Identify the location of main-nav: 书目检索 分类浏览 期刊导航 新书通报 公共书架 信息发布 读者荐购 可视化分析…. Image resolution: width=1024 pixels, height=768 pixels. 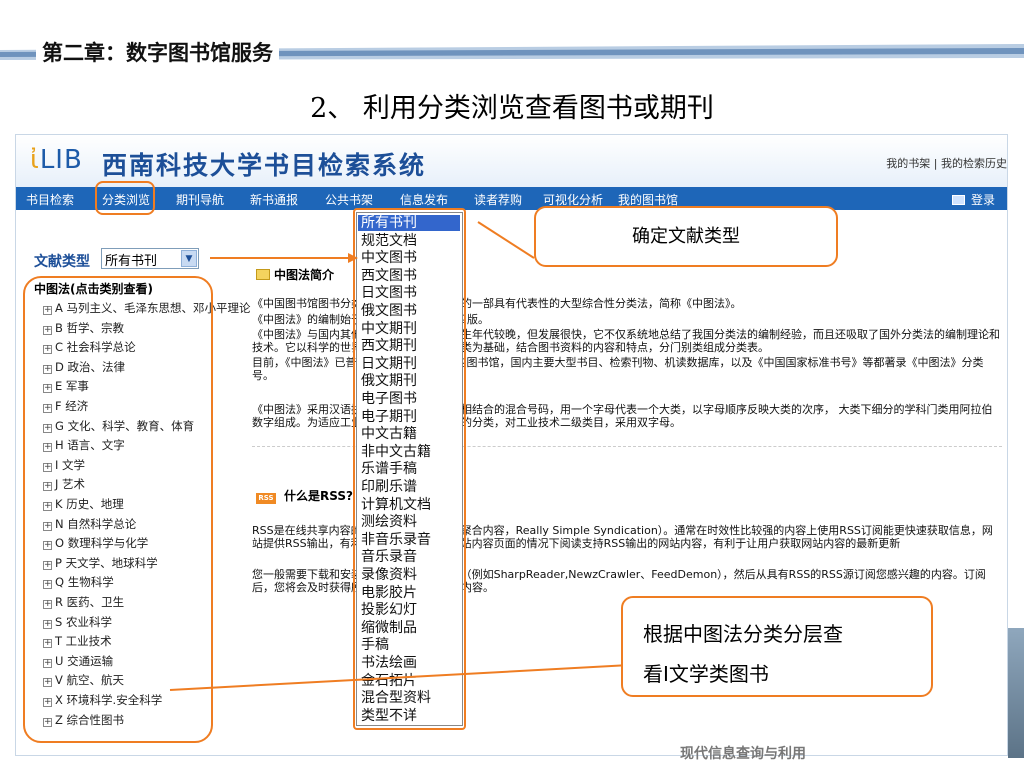
(511, 198).